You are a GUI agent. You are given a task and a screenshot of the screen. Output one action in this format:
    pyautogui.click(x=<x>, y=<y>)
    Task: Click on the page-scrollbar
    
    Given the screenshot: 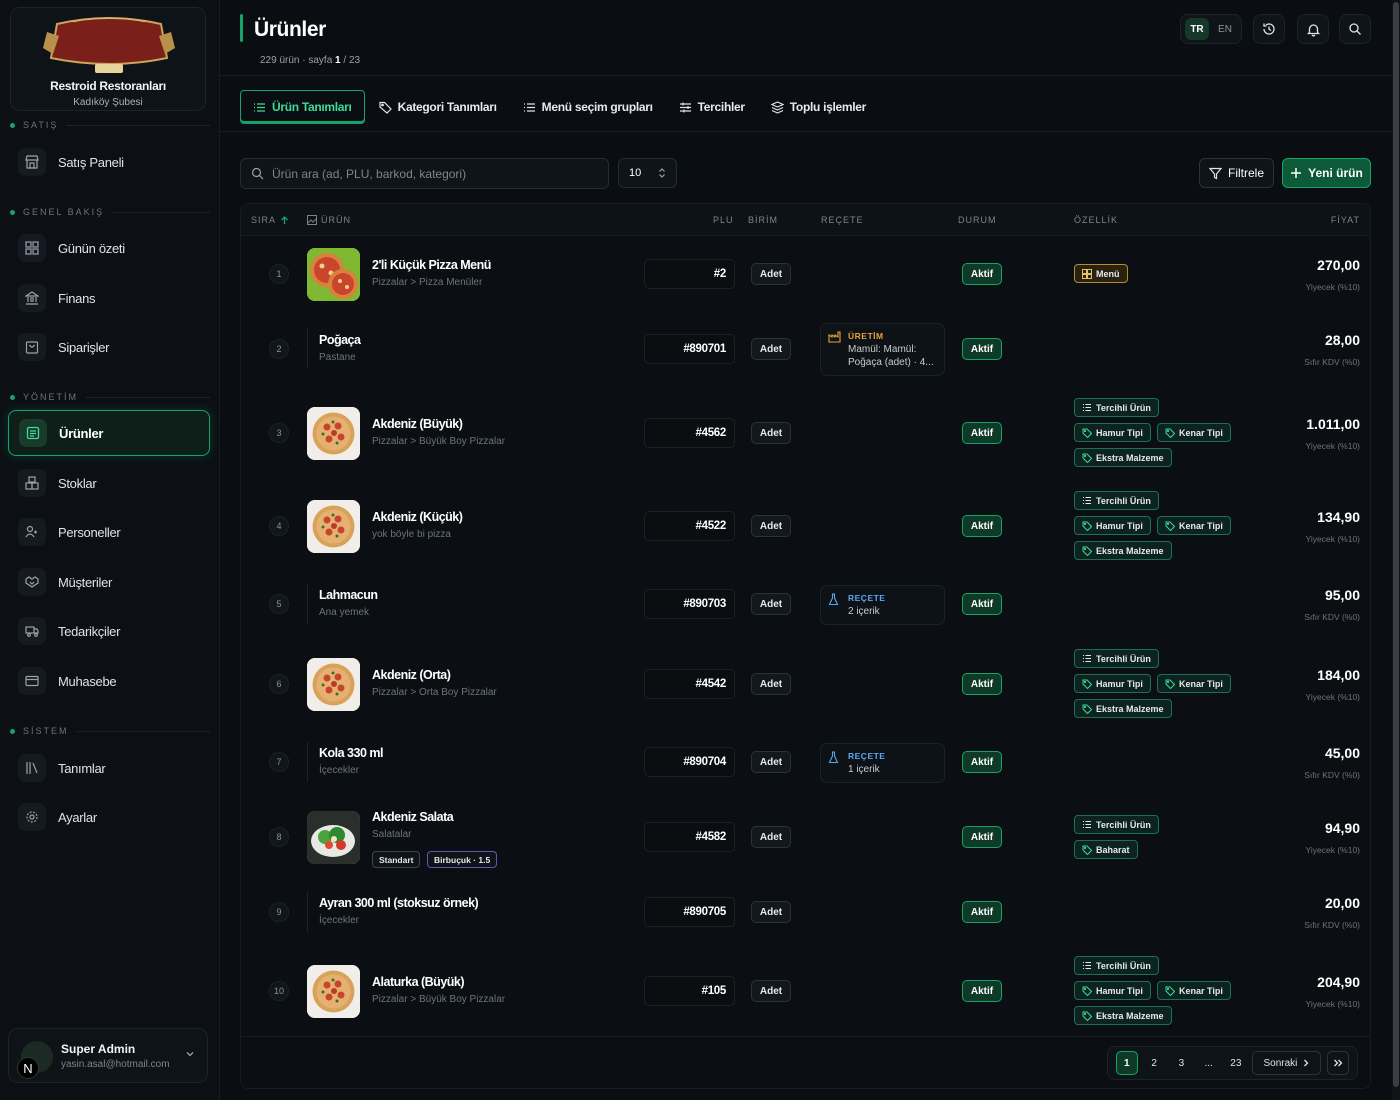 What is the action you would take?
    pyautogui.click(x=1396, y=550)
    